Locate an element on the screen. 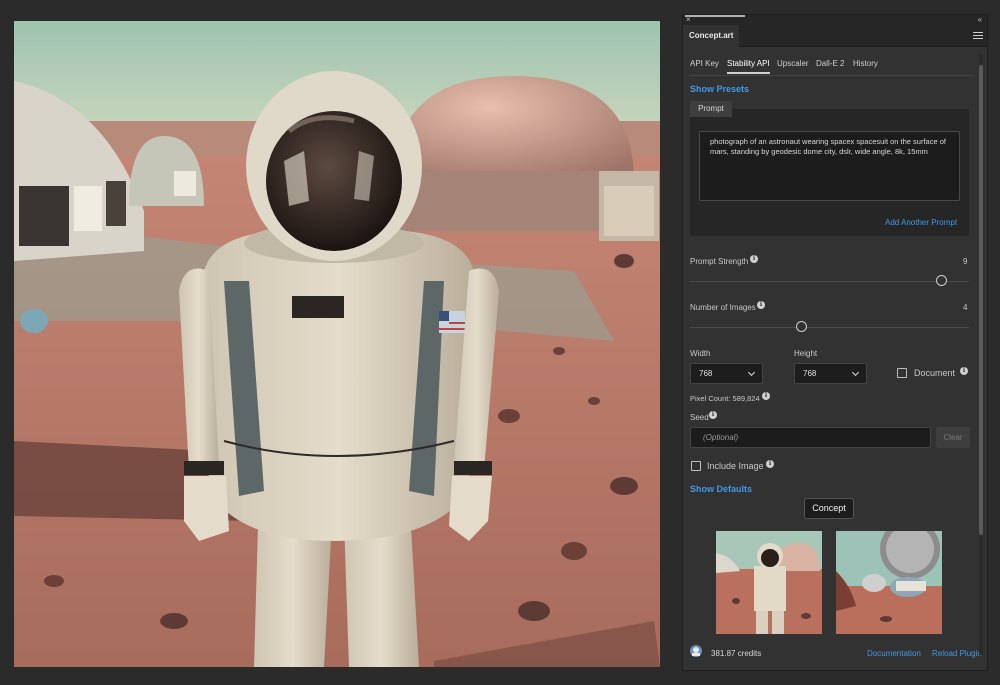 This screenshot has height=685, width=1000. prompt-strength-info-icon: i is located at coordinates (754, 259).